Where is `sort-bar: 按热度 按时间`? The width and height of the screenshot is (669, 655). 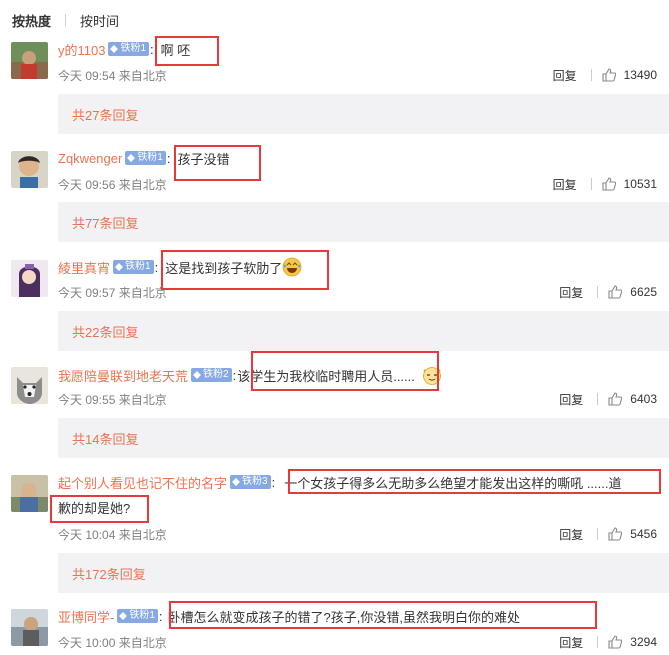 sort-bar: 按热度 按时间 is located at coordinates (65, 20).